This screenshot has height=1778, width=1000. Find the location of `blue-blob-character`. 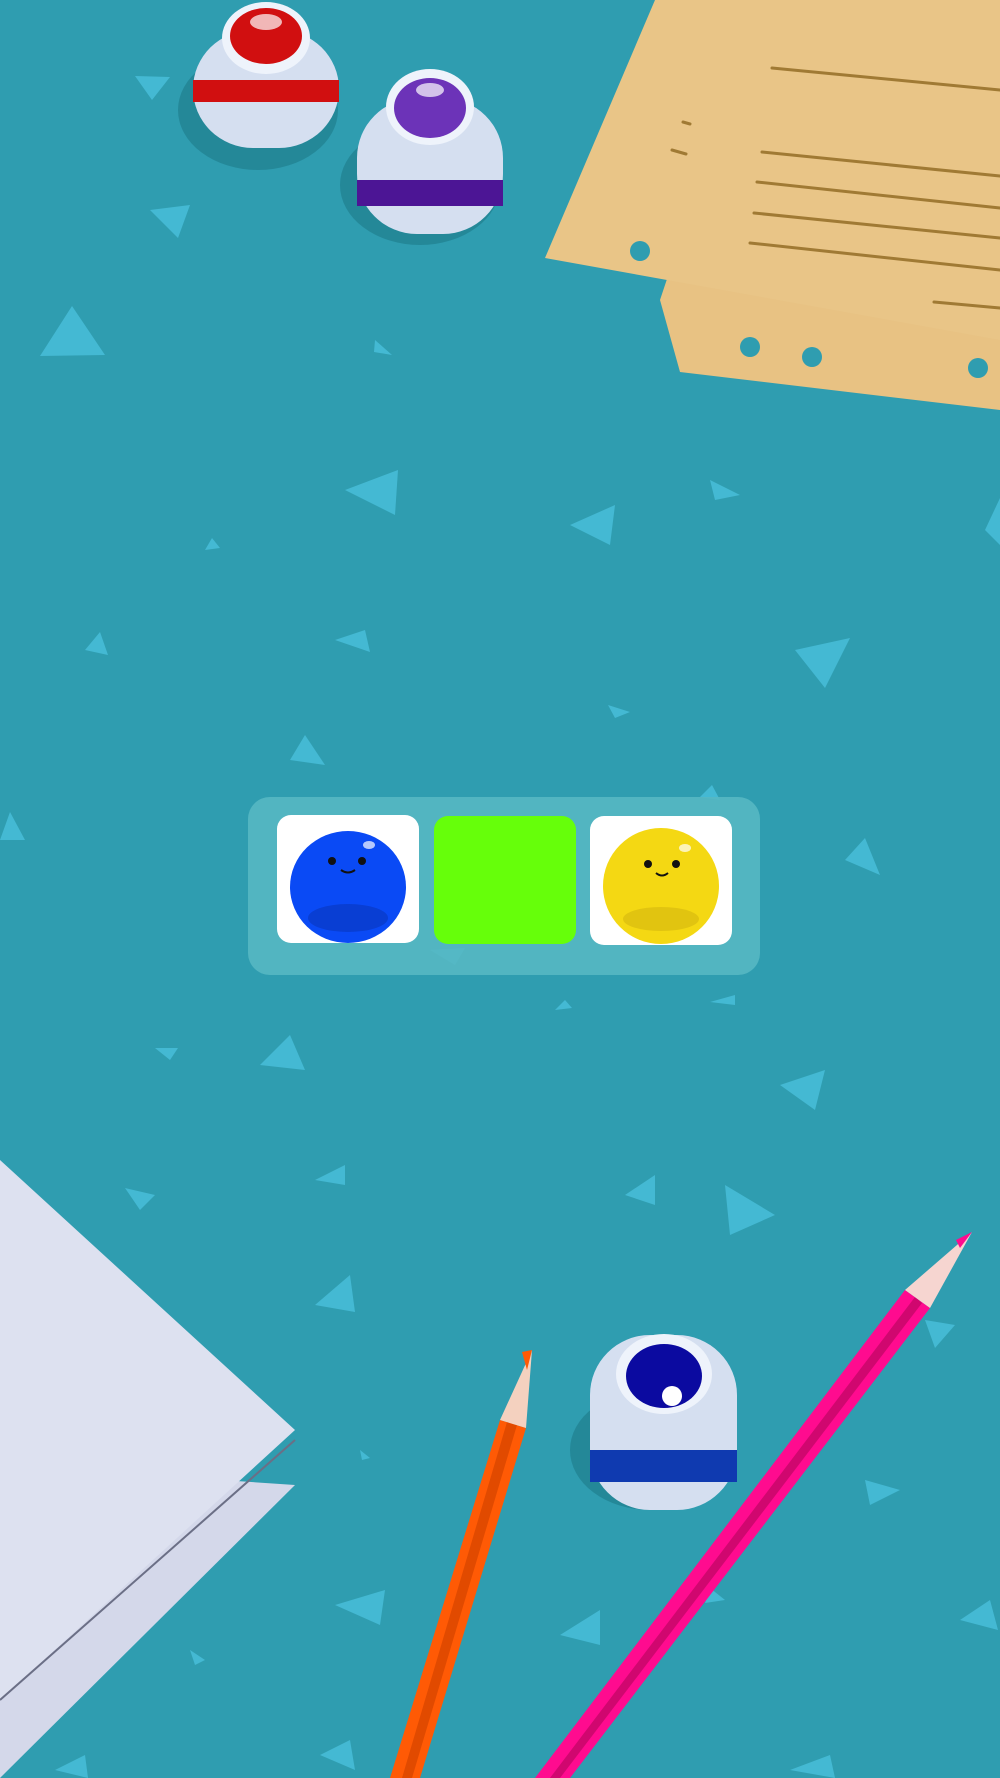

blue-blob-character is located at coordinates (348, 887).